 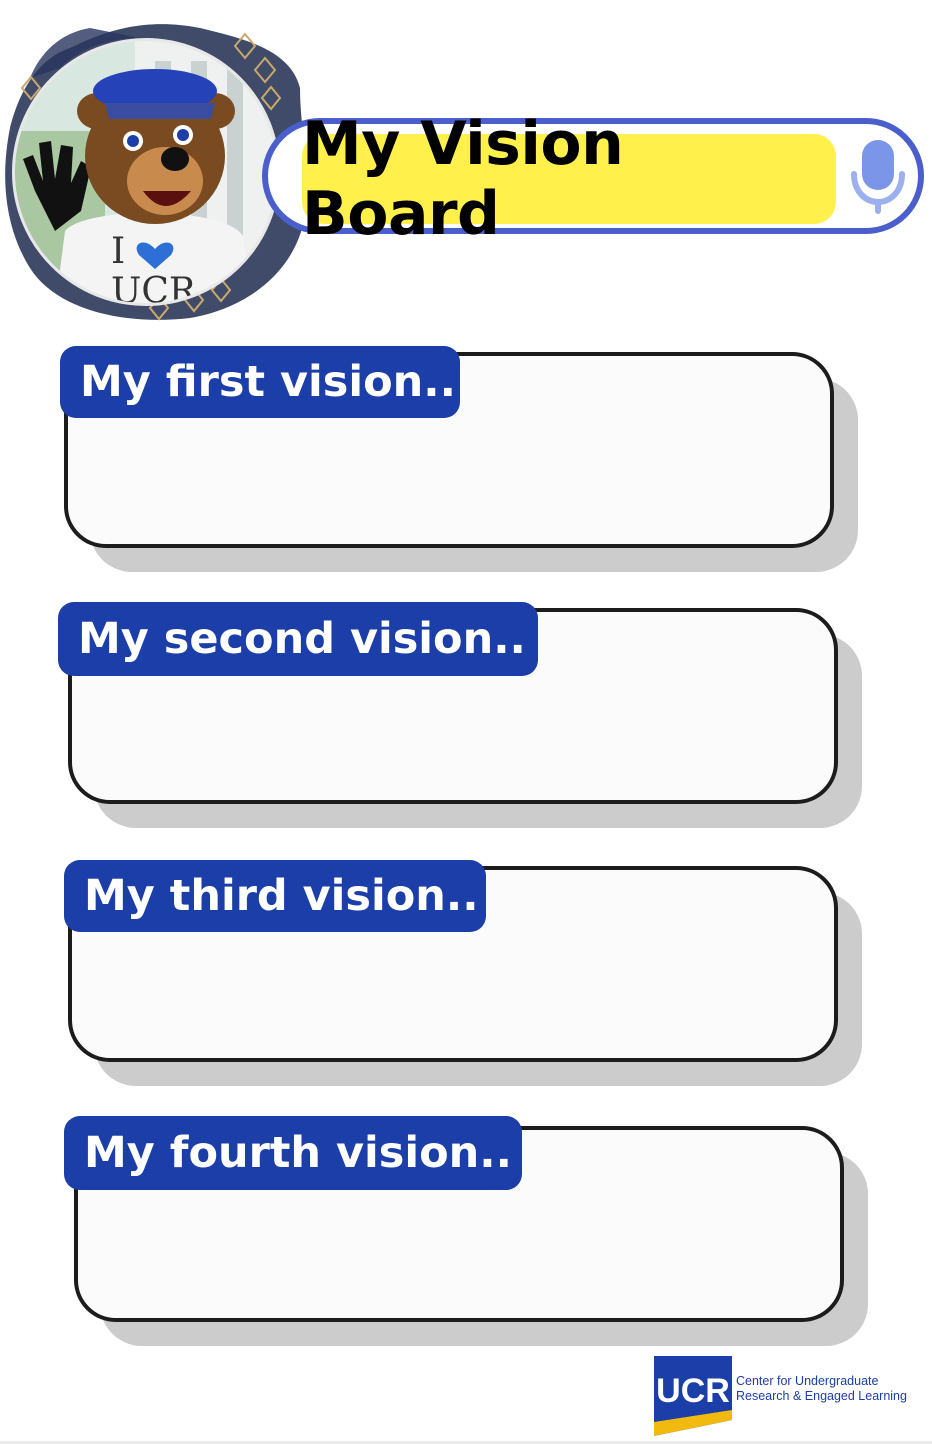 I want to click on ucr-logo-text: UCR, so click(x=693, y=1391).